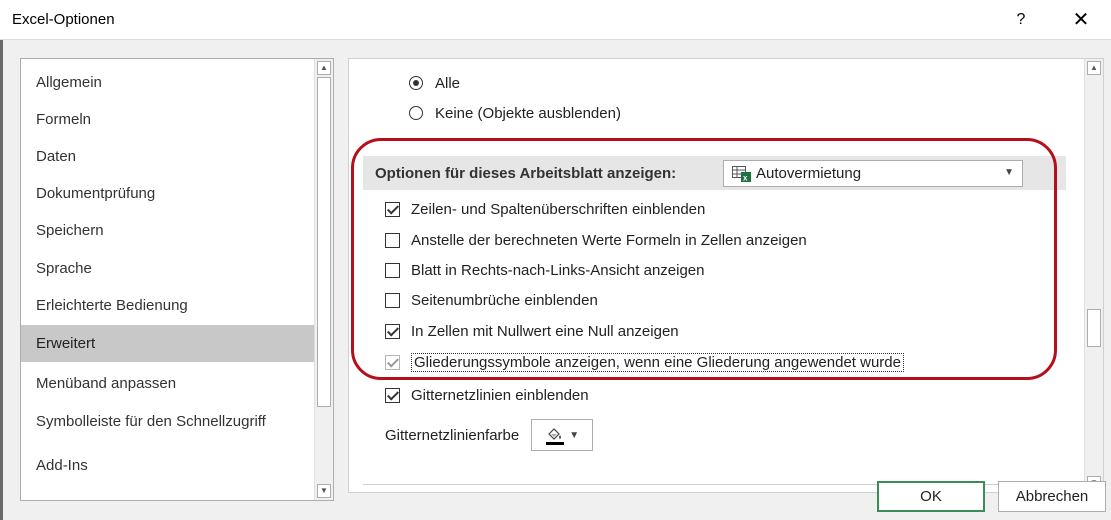 This screenshot has height=520, width=1111. What do you see at coordinates (809, 173) in the screenshot?
I see `sheet-name: Autovermietung` at bounding box center [809, 173].